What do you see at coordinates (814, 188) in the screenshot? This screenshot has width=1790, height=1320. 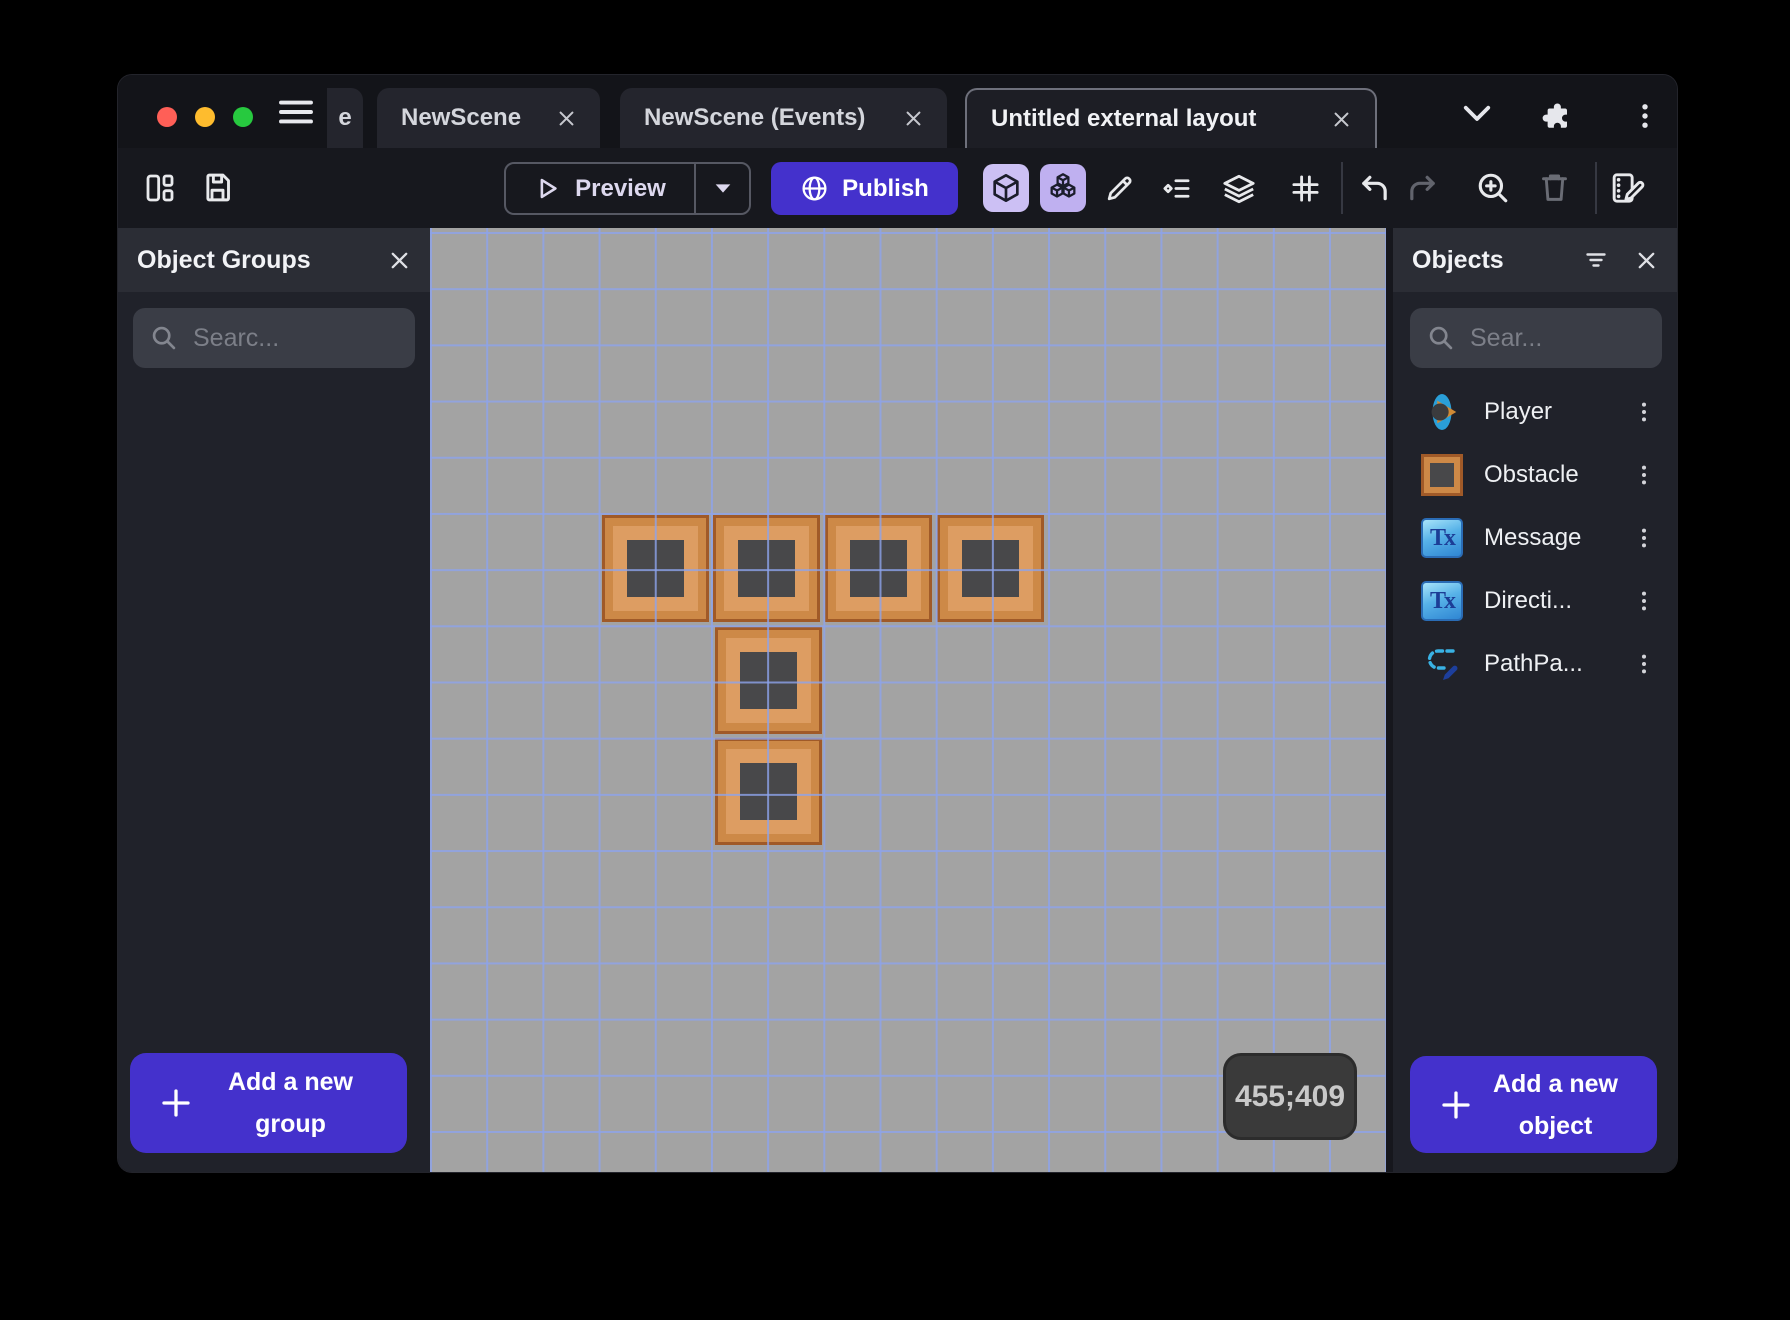 I see `globe-icon` at bounding box center [814, 188].